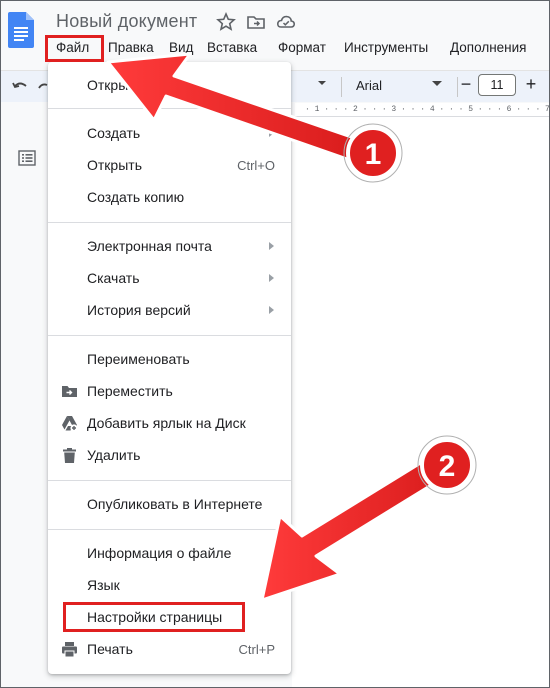 Image resolution: width=550 pixels, height=688 pixels. What do you see at coordinates (103, 585) in the screenshot?
I see `menu-item-label: Язык` at bounding box center [103, 585].